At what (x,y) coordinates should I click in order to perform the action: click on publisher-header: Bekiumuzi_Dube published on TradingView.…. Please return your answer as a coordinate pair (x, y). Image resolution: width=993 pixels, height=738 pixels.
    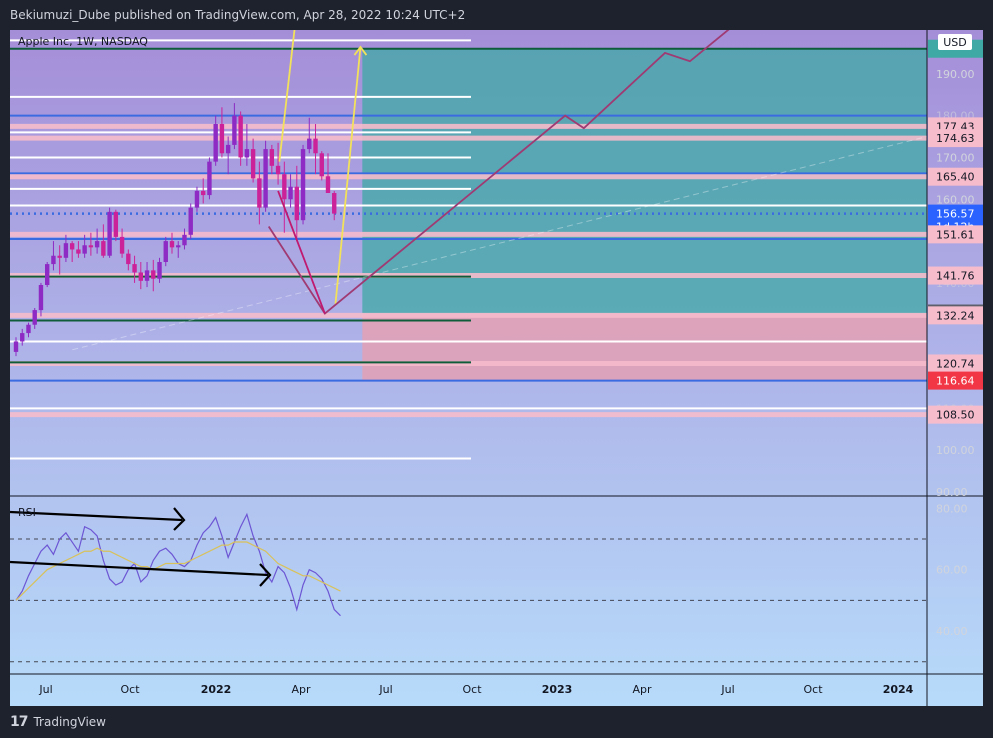
    Looking at the image, I should click on (238, 15).